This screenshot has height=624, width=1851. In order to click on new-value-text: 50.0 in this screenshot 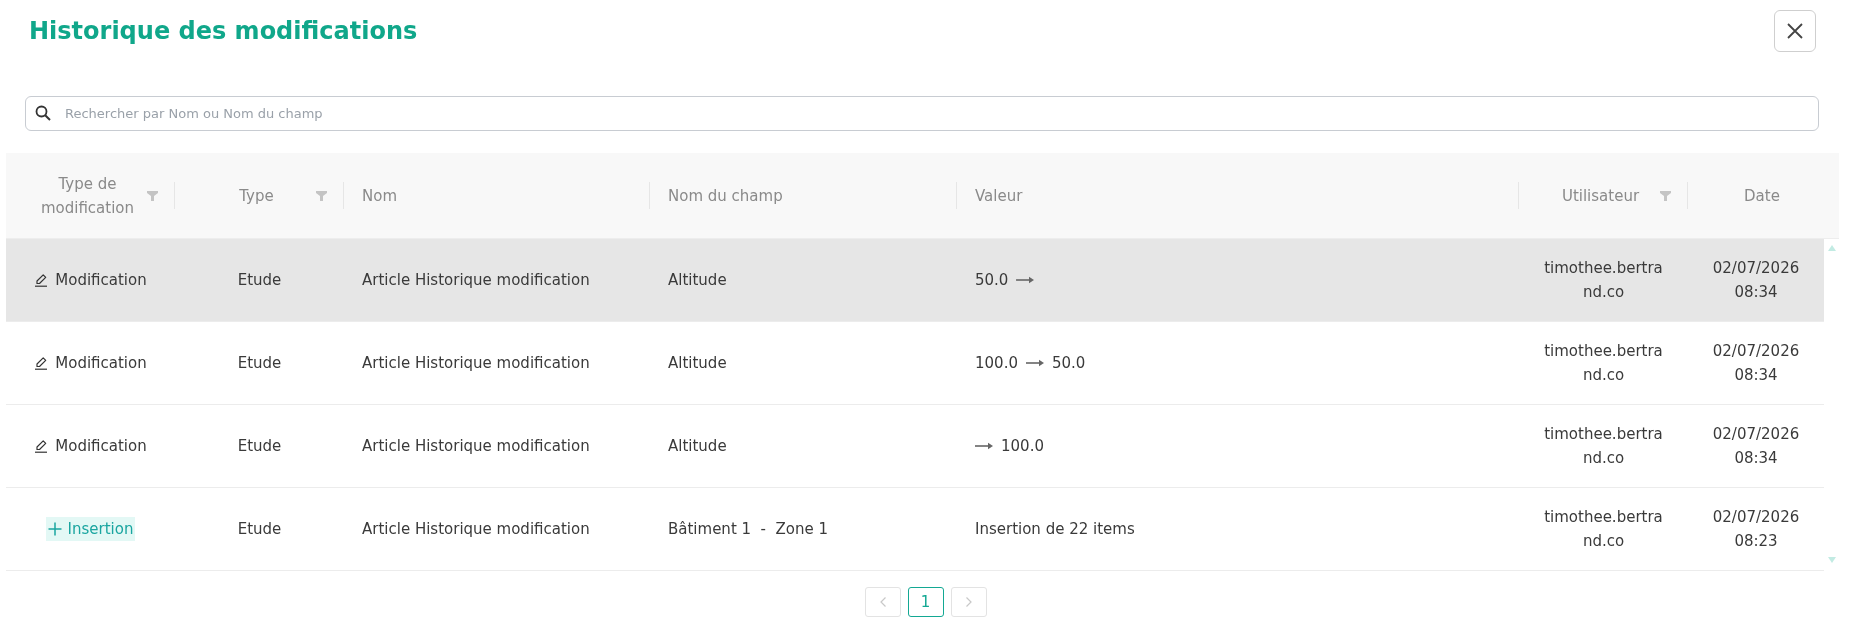, I will do `click(1068, 363)`.